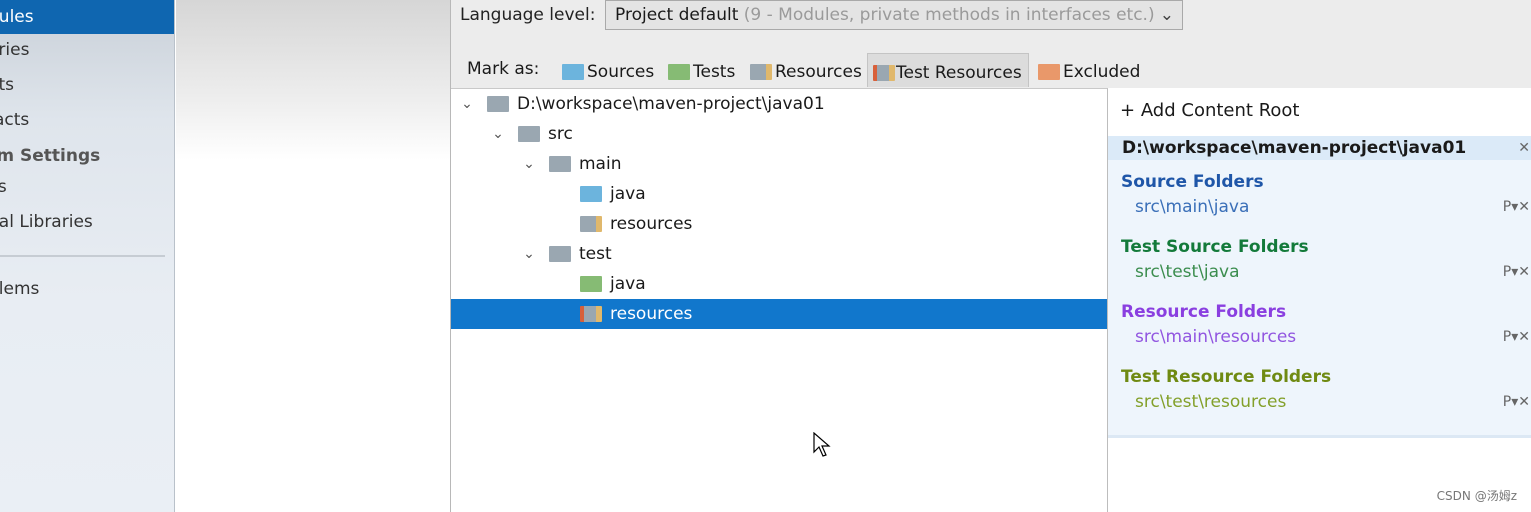 This screenshot has width=1531, height=512. Describe the element at coordinates (600, 164) in the screenshot. I see `tree-row-label: main` at that location.